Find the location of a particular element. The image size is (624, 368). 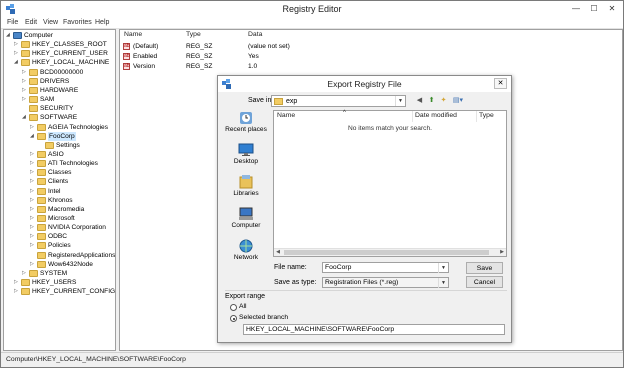

tree-node-label: BCD00000000 is located at coordinates (62, 72).